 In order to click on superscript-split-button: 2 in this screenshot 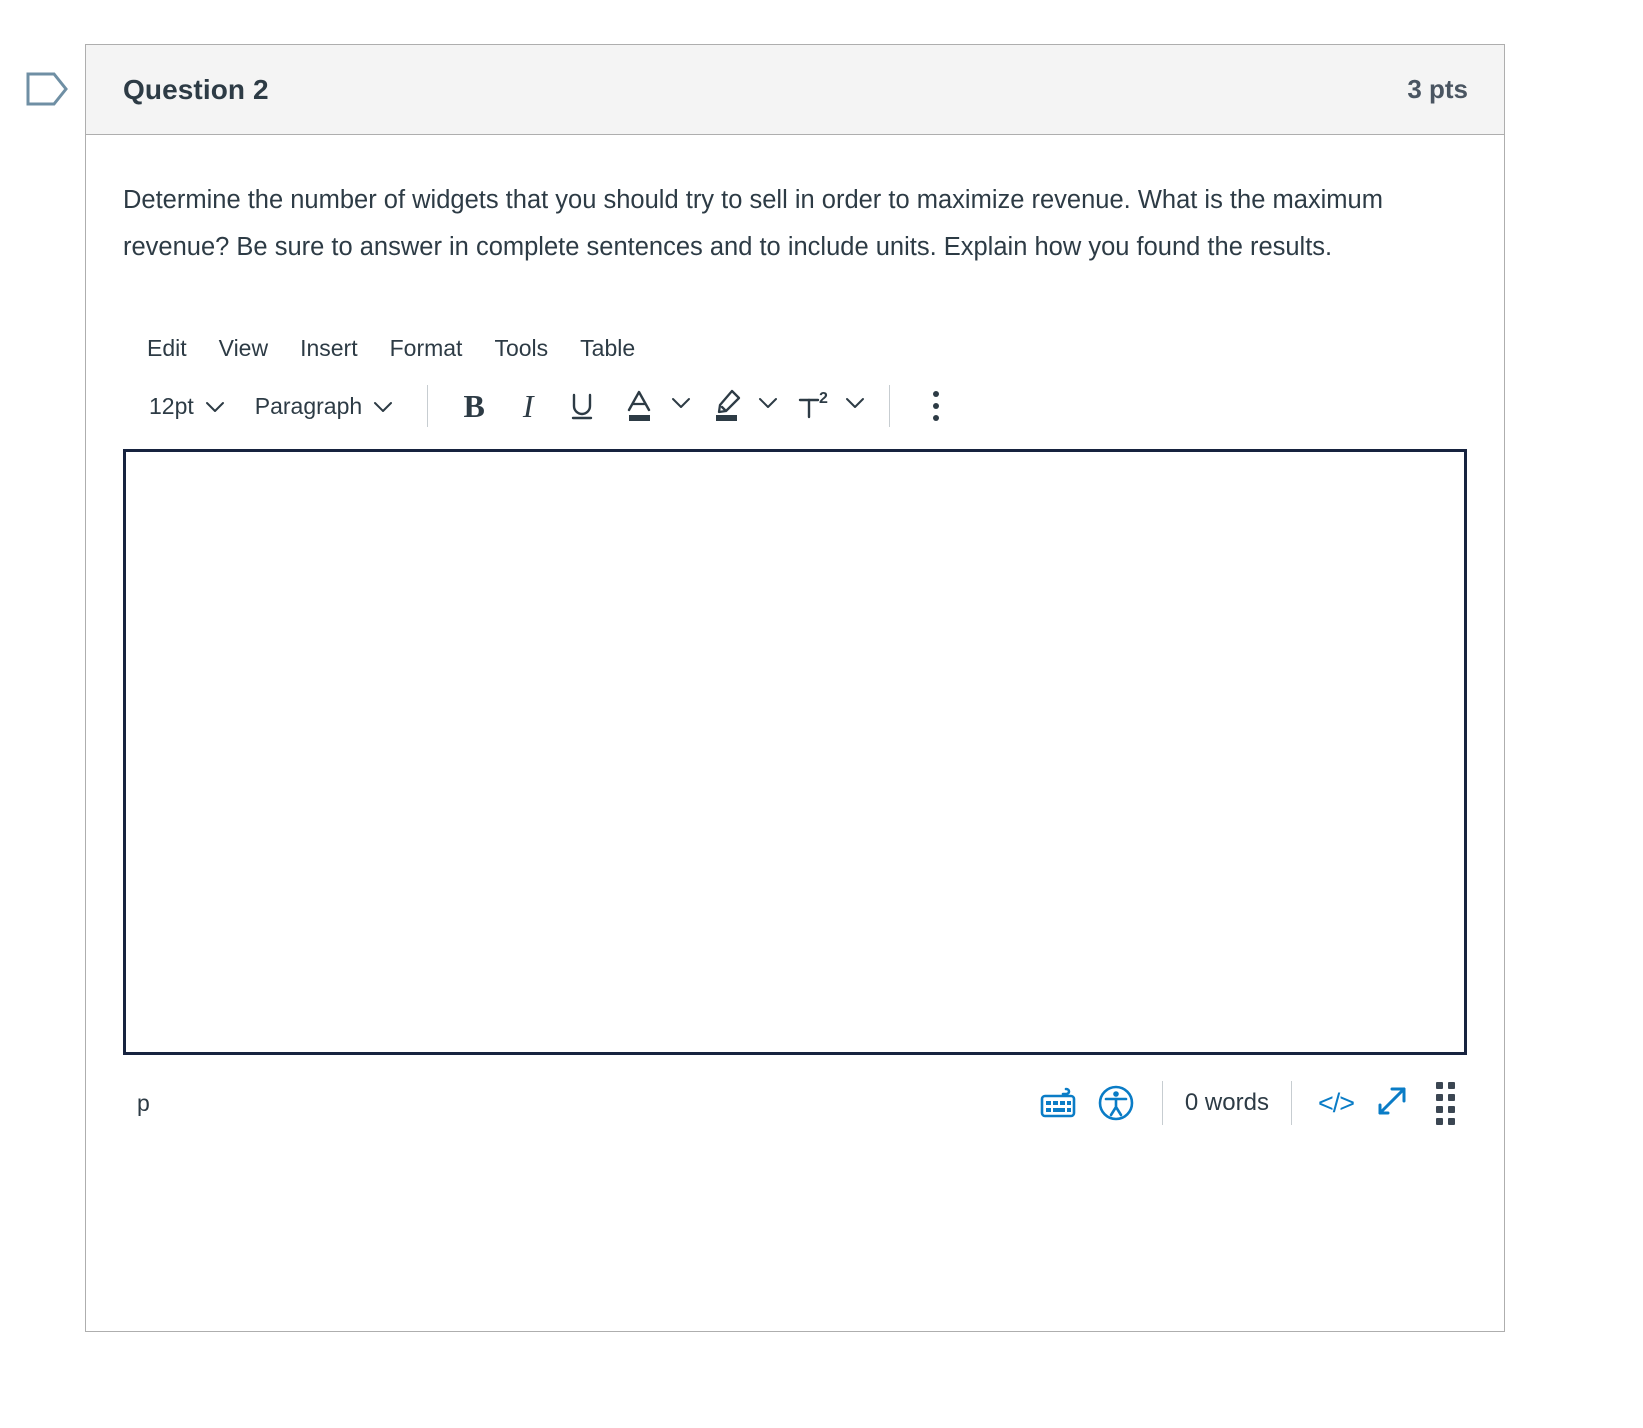, I will do `click(826, 406)`.